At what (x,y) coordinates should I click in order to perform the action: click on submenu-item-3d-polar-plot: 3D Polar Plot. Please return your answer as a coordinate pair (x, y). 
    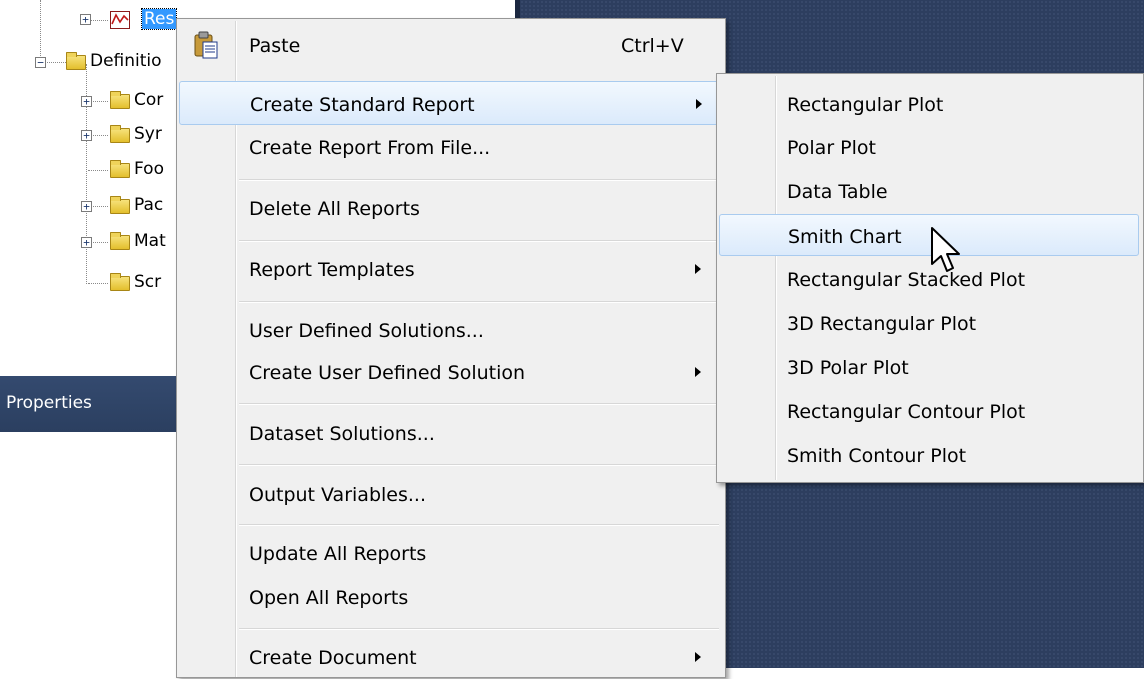
    Looking at the image, I should click on (929, 367).